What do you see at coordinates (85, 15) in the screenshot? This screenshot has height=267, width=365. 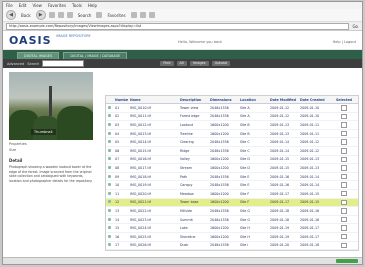 I see `search-button: Search` at bounding box center [85, 15].